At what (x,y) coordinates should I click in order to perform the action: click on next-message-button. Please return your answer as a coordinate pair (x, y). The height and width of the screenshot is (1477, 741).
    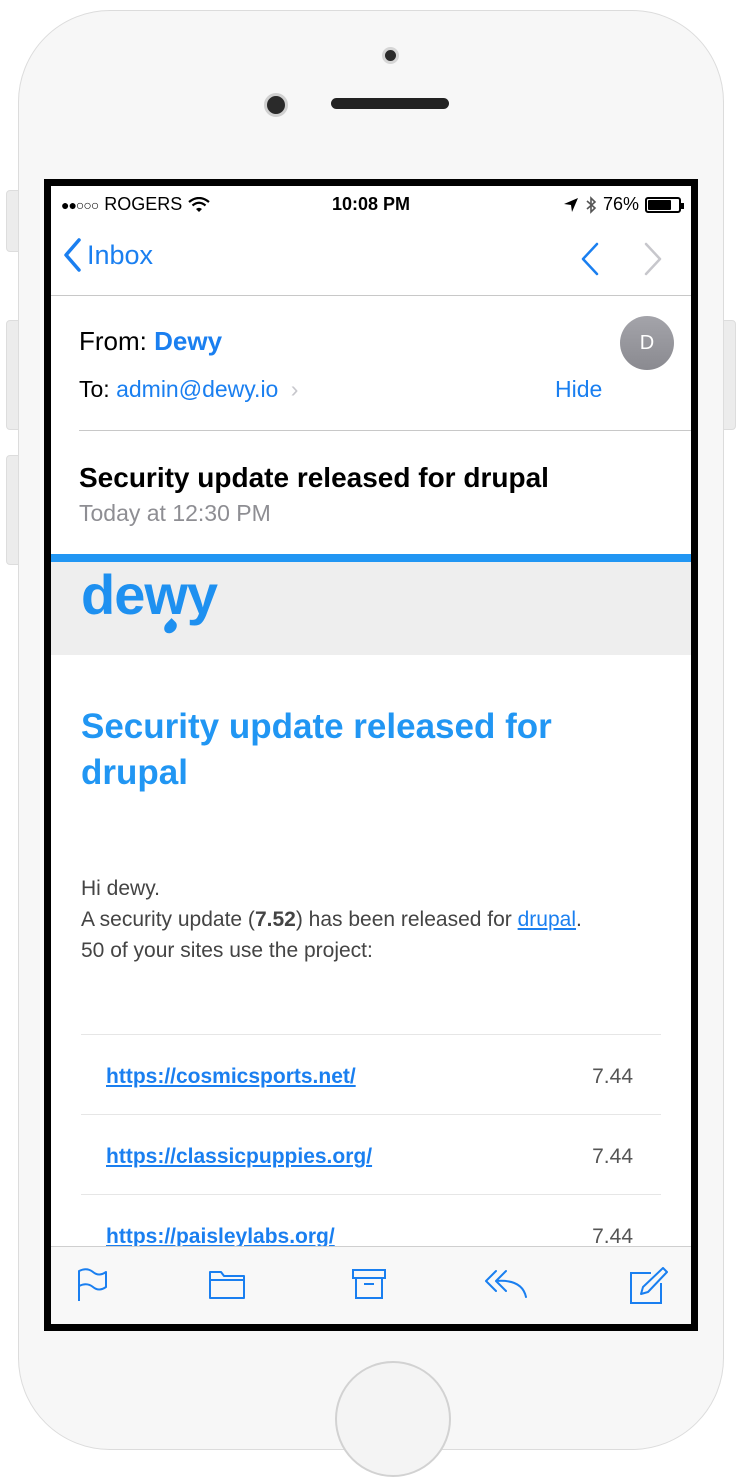
    Looking at the image, I should click on (653, 261).